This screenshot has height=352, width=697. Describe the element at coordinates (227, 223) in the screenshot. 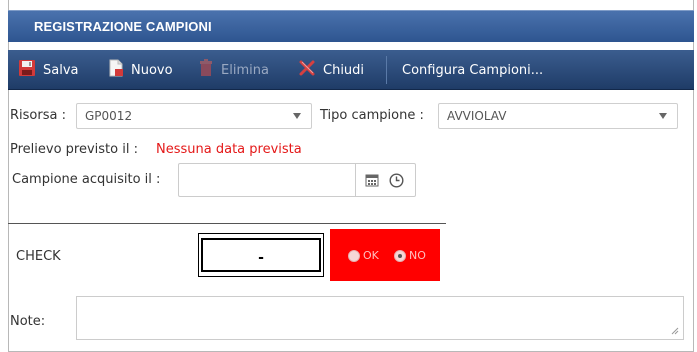

I see `section-divider` at that location.